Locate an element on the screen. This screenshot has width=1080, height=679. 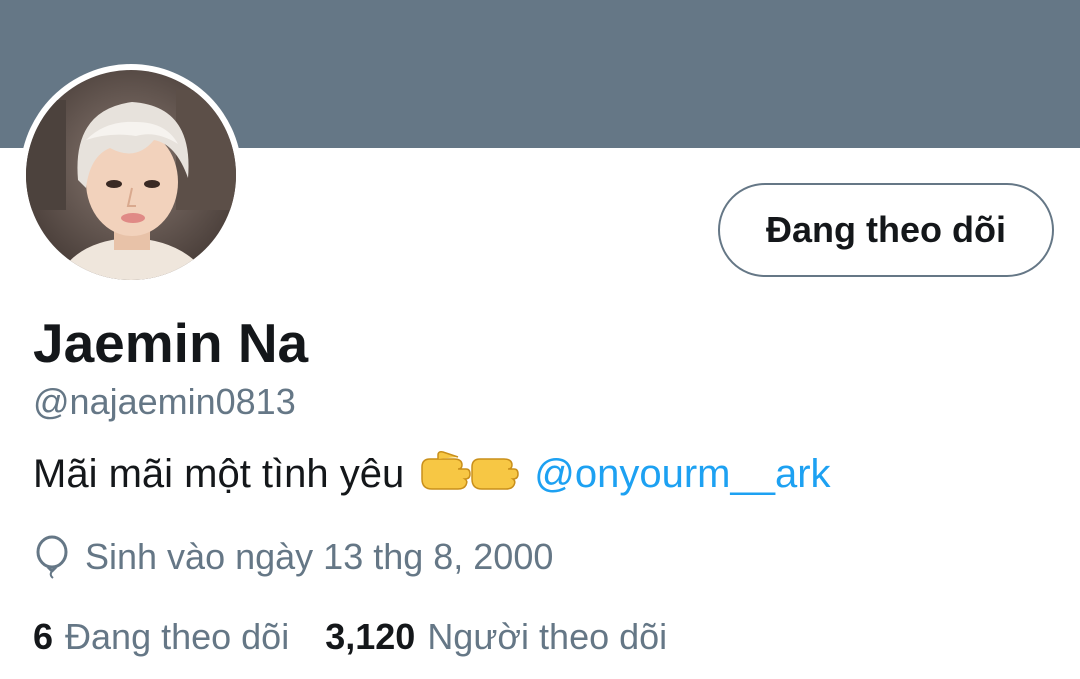
following-button: Đang theo dõi is located at coordinates (886, 230).